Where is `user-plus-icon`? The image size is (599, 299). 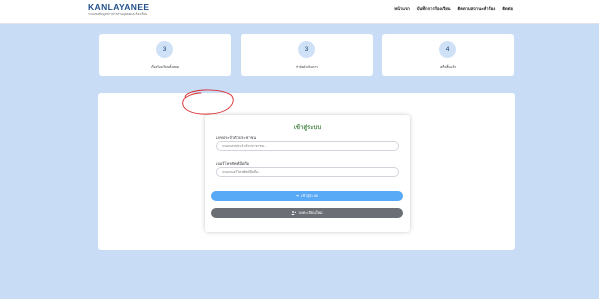 user-plus-icon is located at coordinates (294, 213).